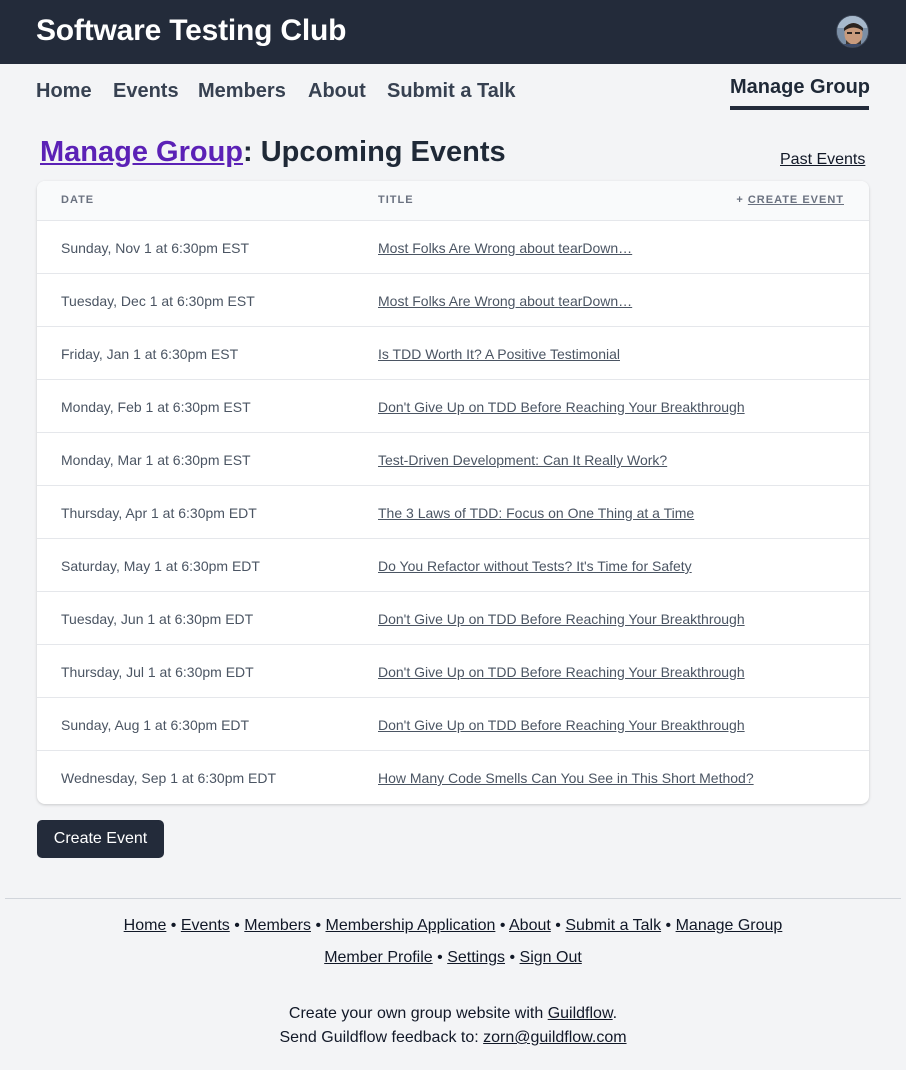 Image resolution: width=906 pixels, height=1070 pixels. What do you see at coordinates (337, 91) in the screenshot?
I see `nav-about: About` at bounding box center [337, 91].